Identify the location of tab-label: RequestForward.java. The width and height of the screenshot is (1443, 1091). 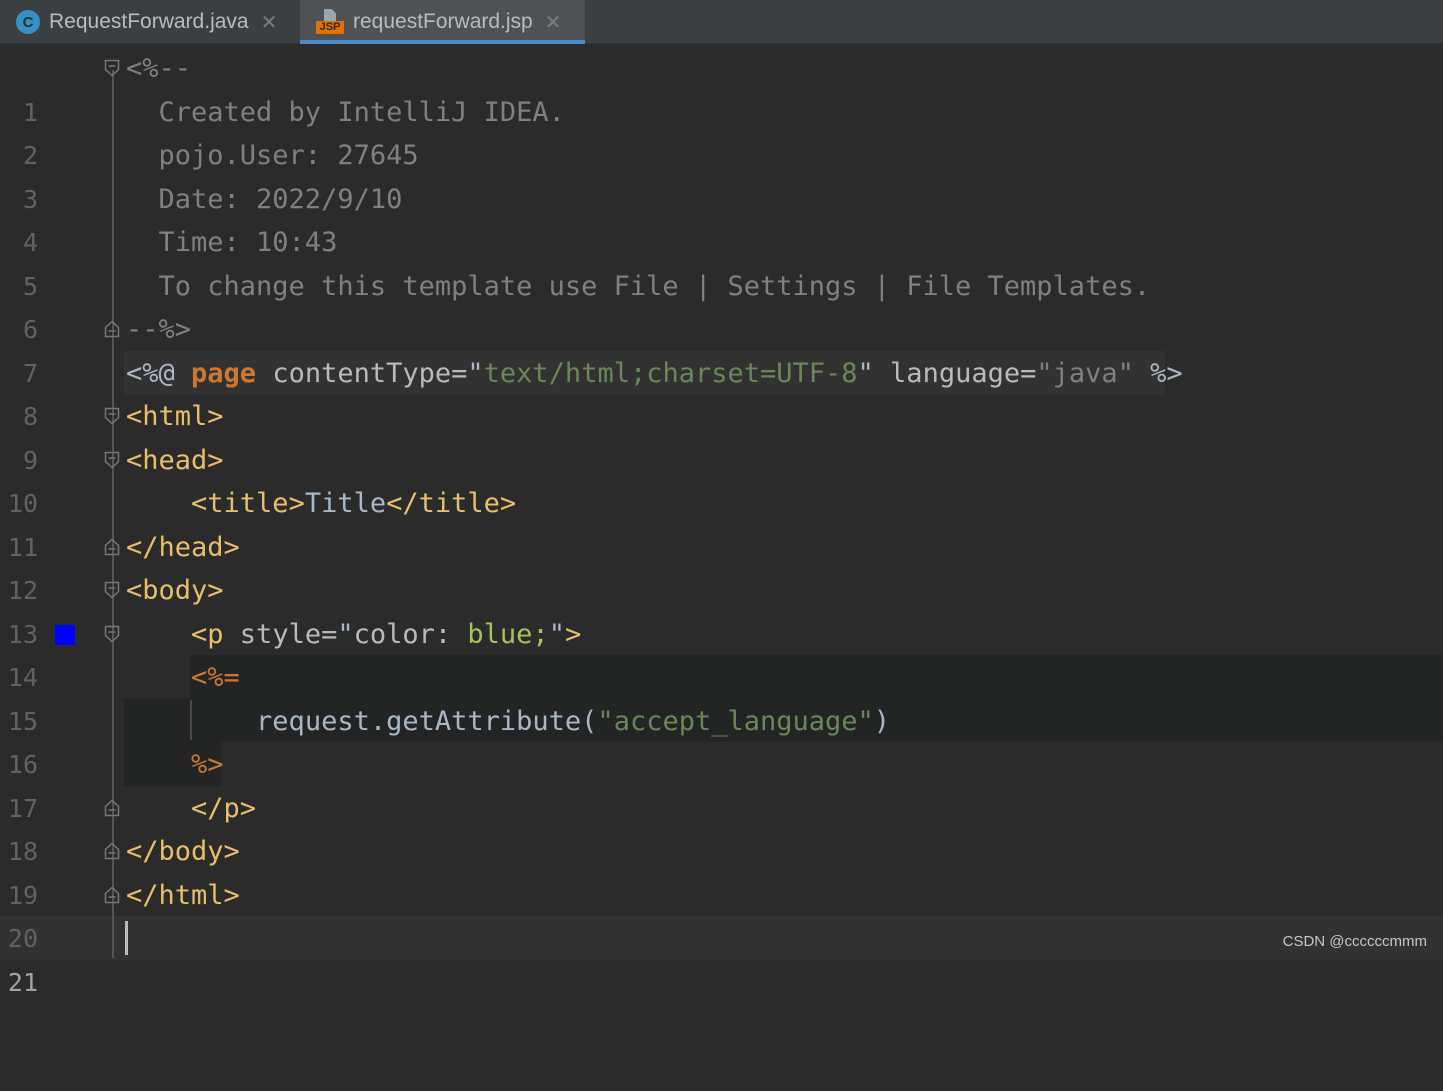
(149, 21).